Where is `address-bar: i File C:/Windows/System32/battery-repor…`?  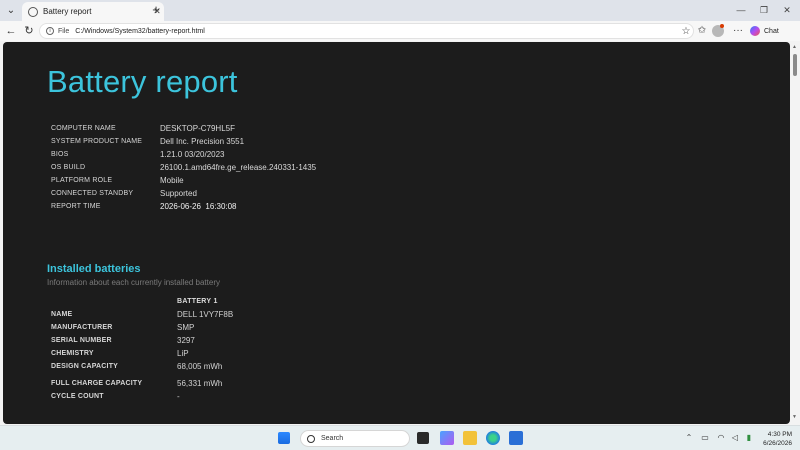 address-bar: i File C:/Windows/System32/battery-repor… is located at coordinates (366, 31).